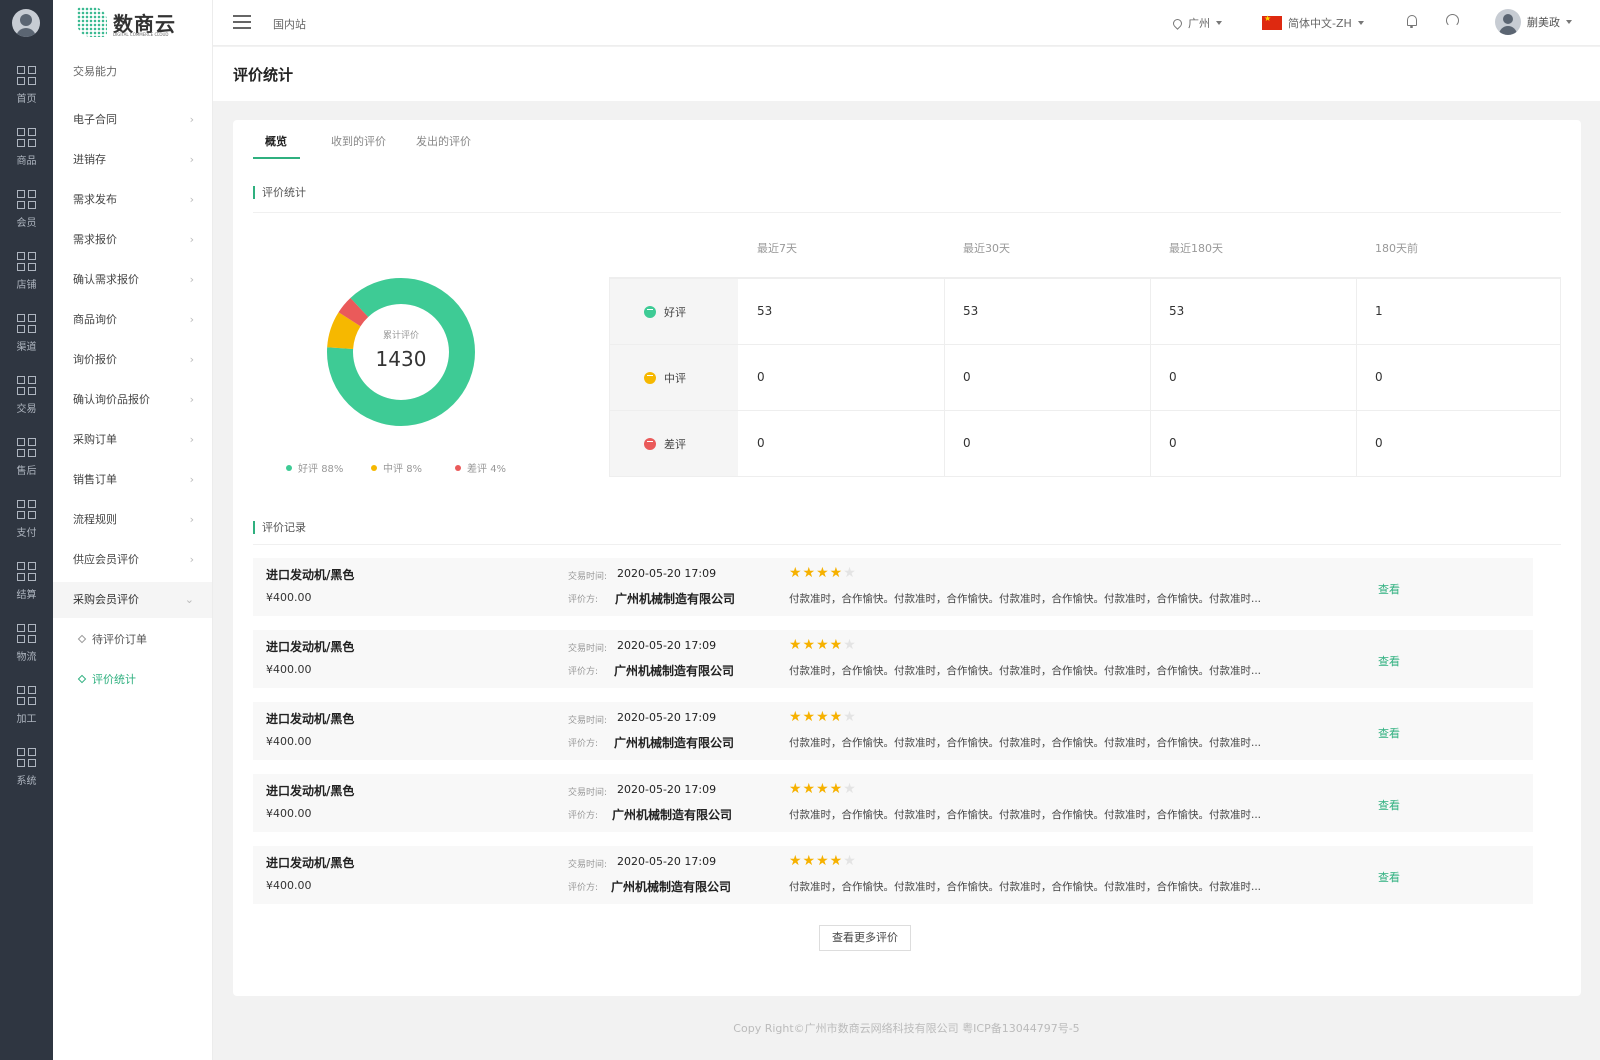  Describe the element at coordinates (675, 599) in the screenshot. I see `reviewer-name: 广州机械制造有限公司` at that location.